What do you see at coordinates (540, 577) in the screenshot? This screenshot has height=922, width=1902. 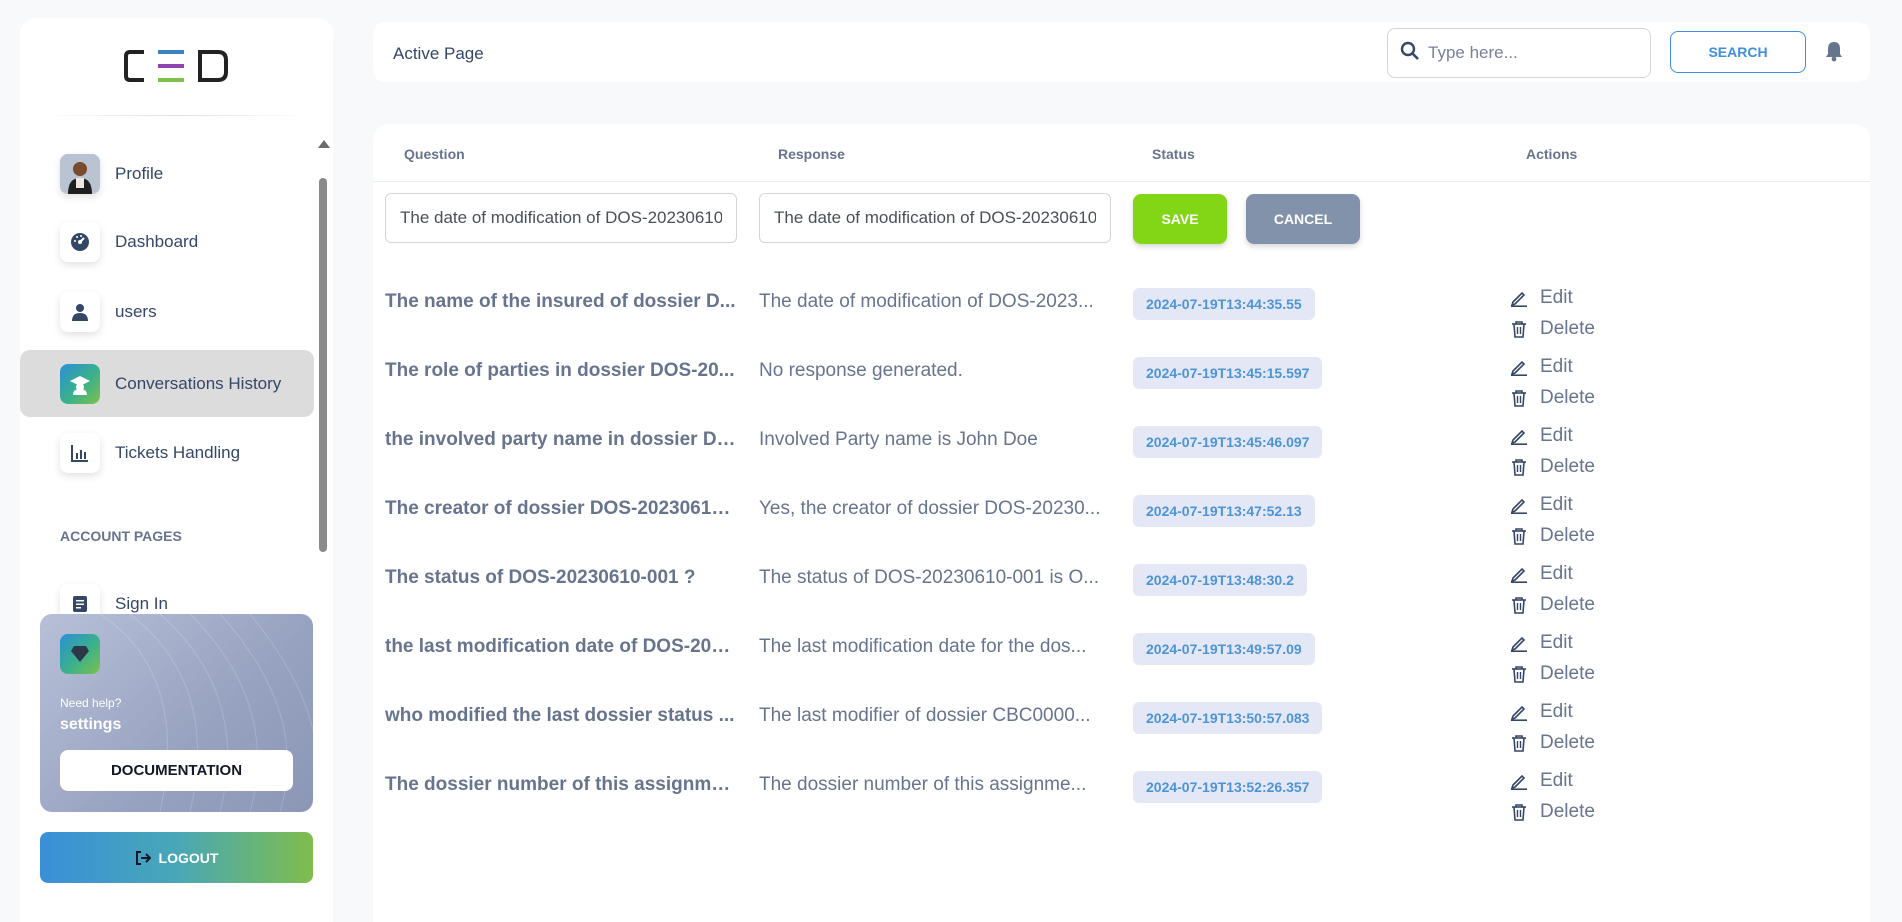 I see `question-cell: The status of DOS-20230610-001 ?` at bounding box center [540, 577].